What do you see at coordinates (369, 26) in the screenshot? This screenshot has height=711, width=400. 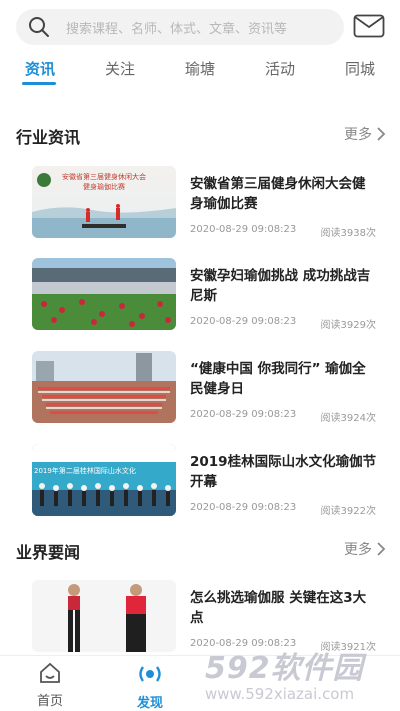 I see `mail-icon` at bounding box center [369, 26].